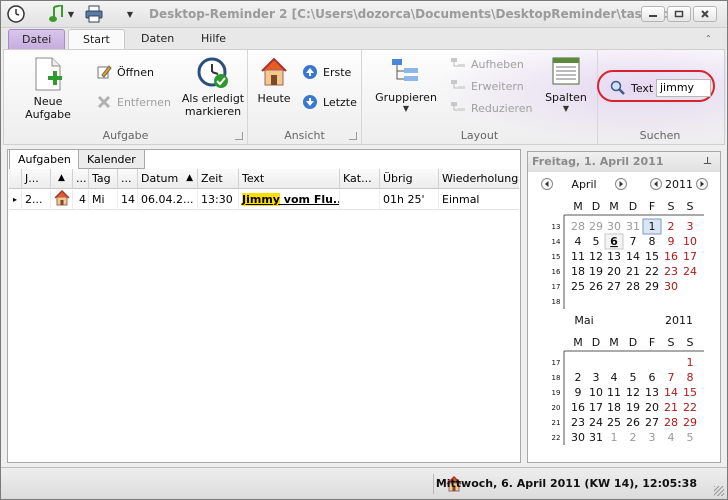  Describe the element at coordinates (406, 84) in the screenshot. I see `group-button: Gruppieren ▼` at that location.